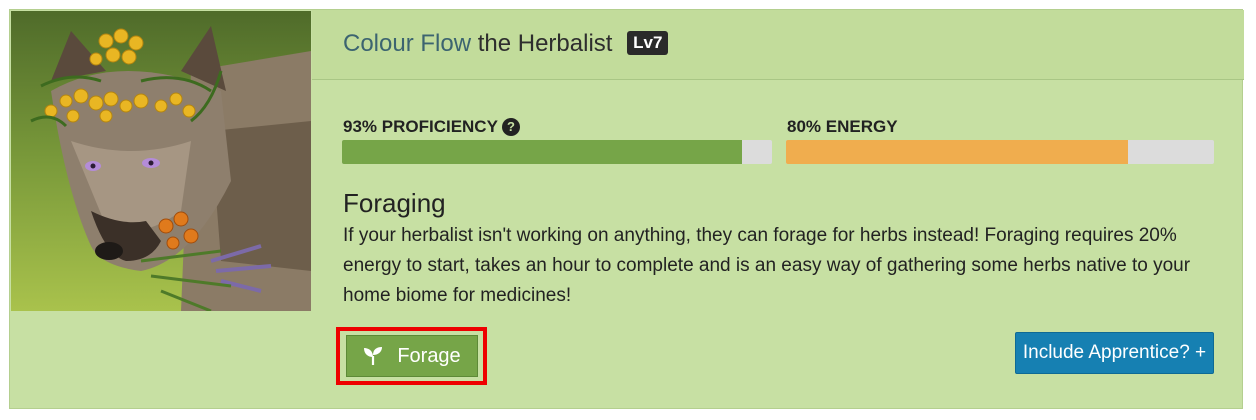  I want to click on section-title: Foraging, so click(394, 203).